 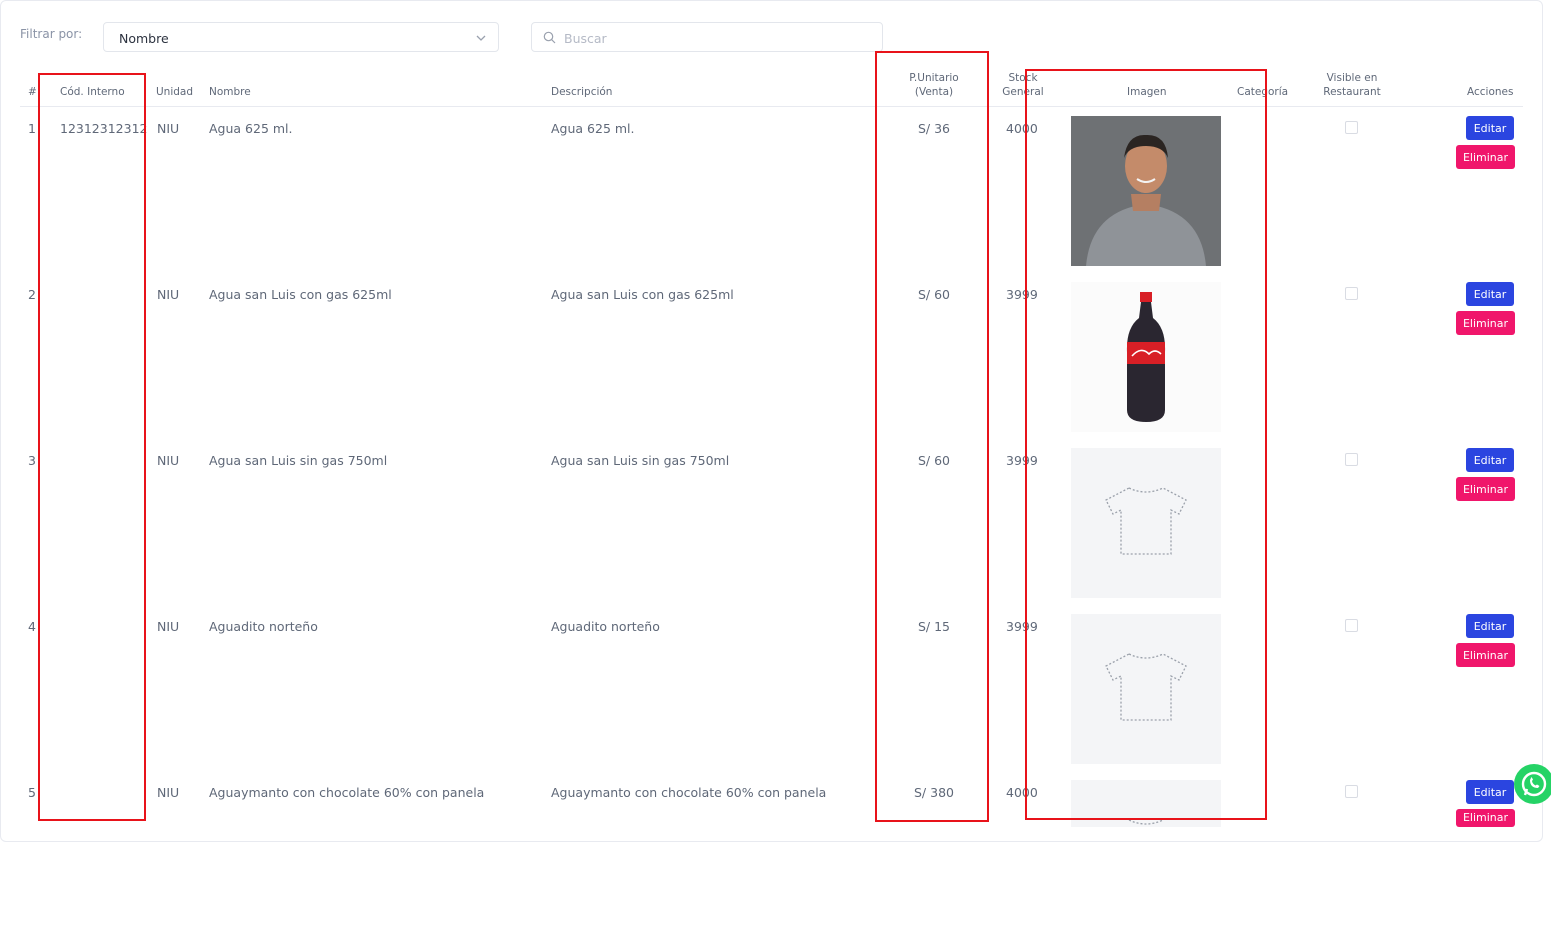 I want to click on row-nombre: Agua san Luis sin gas 750ml, so click(x=298, y=460).